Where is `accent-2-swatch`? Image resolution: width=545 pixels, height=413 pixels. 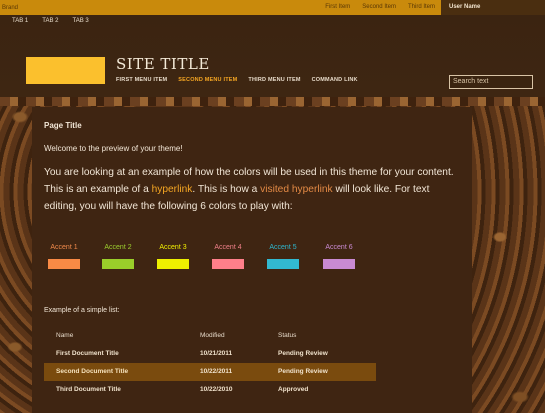
accent-2-swatch is located at coordinates (118, 264).